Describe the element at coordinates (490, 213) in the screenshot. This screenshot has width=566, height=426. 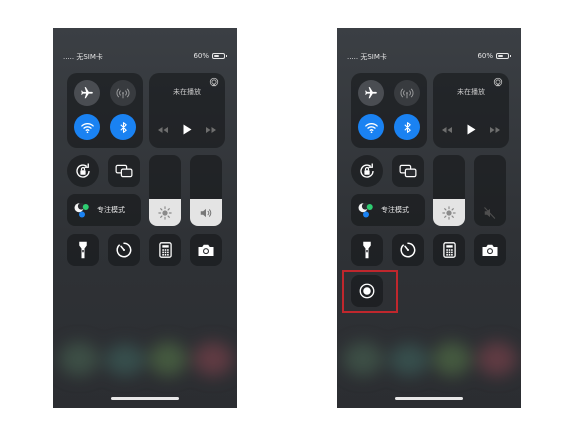
I see `volume-muted-icon` at that location.